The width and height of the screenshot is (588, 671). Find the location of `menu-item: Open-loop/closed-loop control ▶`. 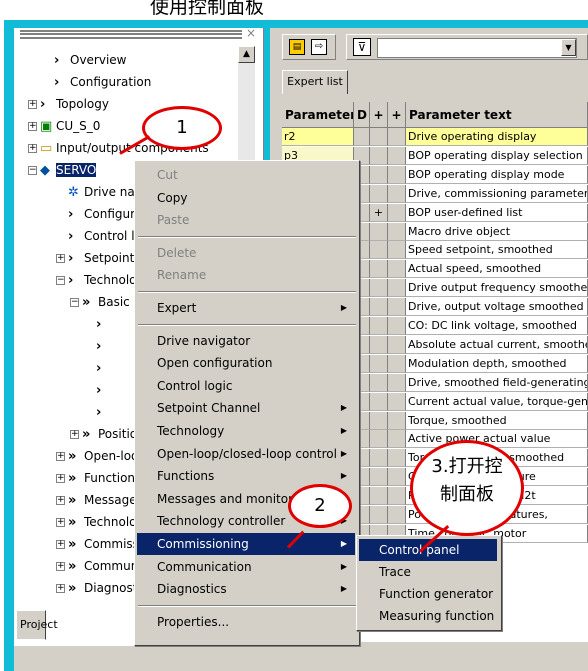

menu-item: Open-loop/closed-loop control ▶ is located at coordinates (246, 454).